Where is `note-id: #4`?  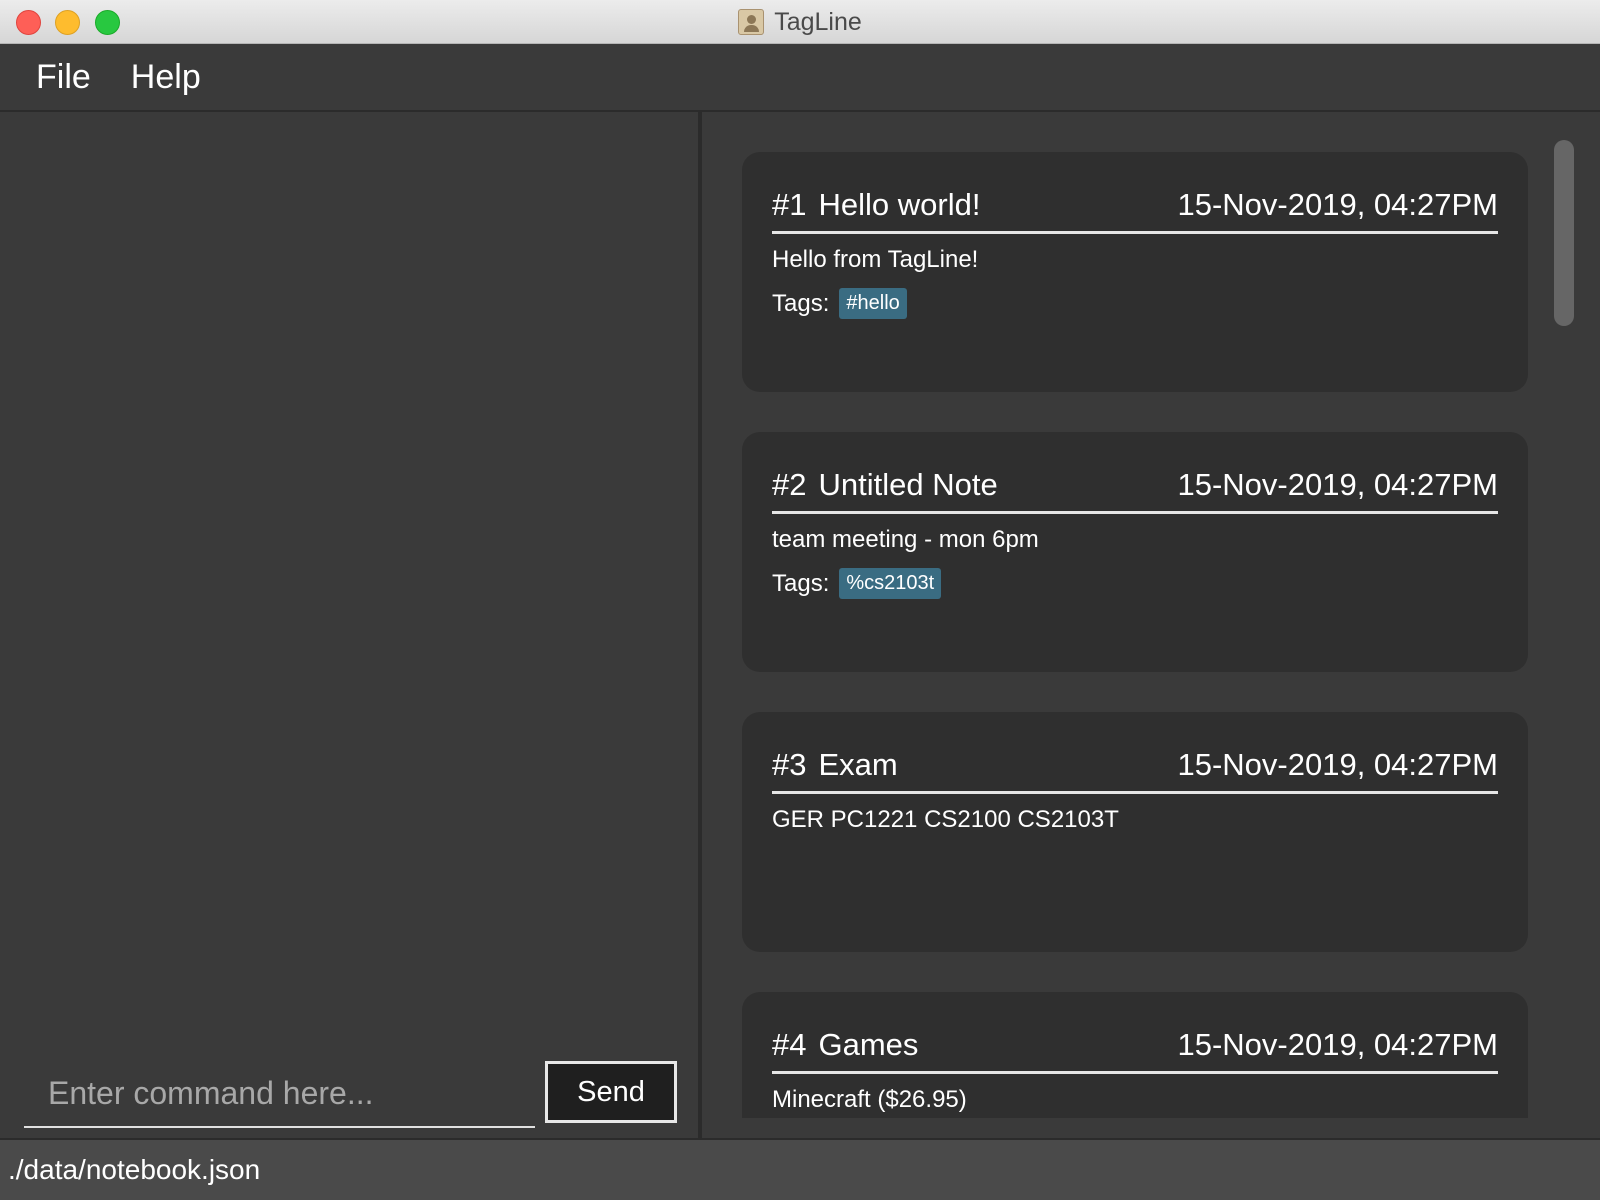
note-id: #4 is located at coordinates (789, 1044).